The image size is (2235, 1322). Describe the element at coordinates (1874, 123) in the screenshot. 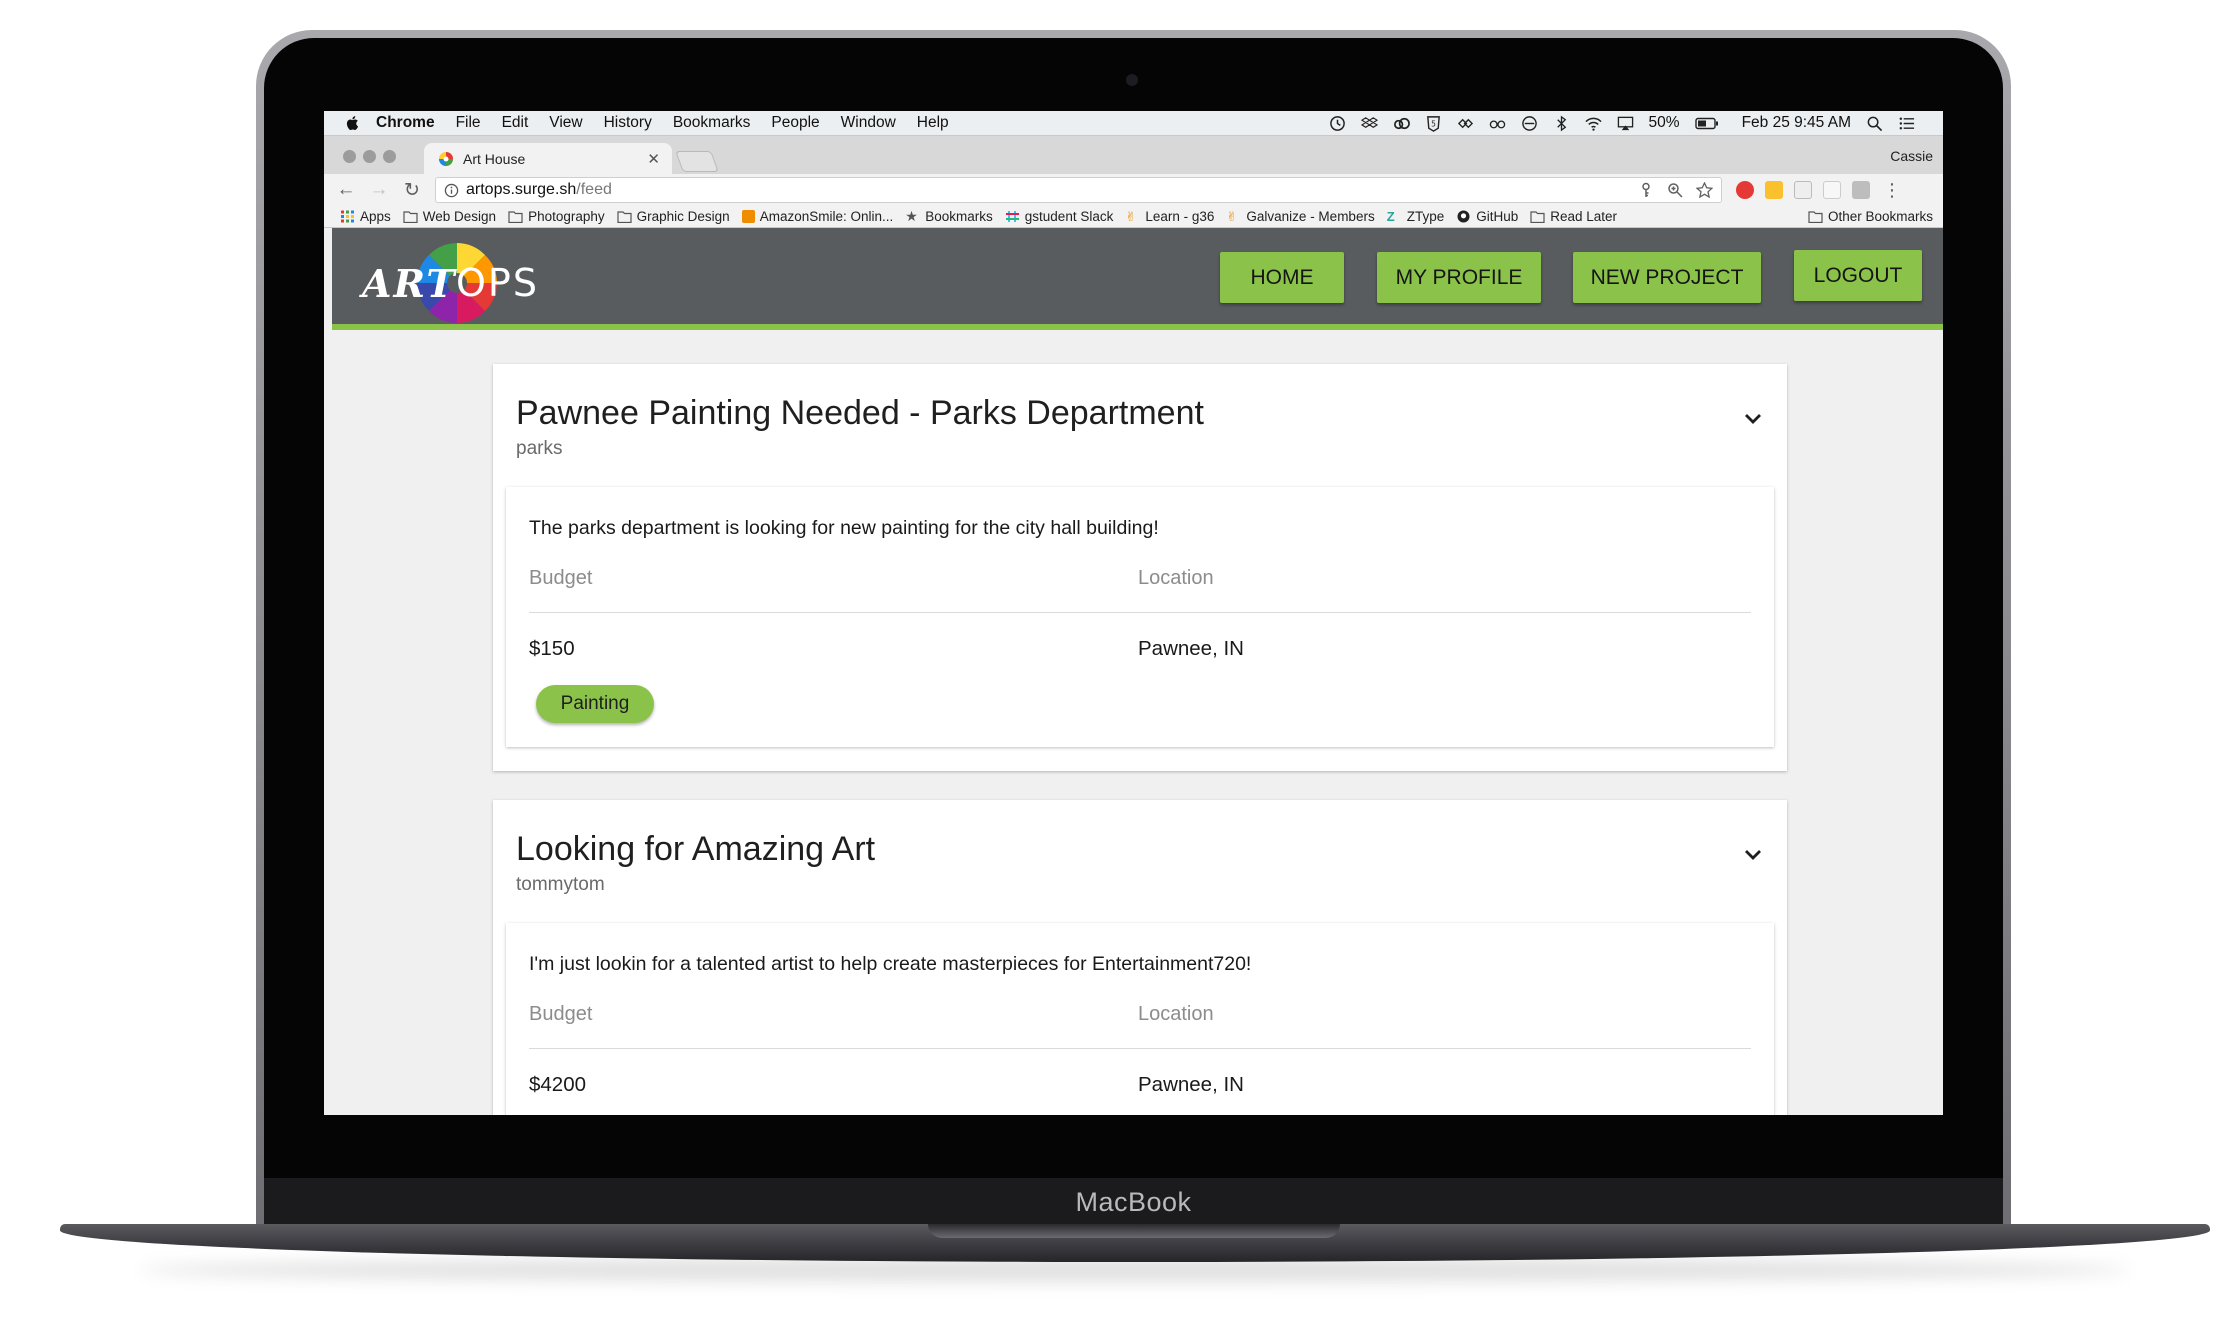

I see `spotlight-search-icon` at that location.